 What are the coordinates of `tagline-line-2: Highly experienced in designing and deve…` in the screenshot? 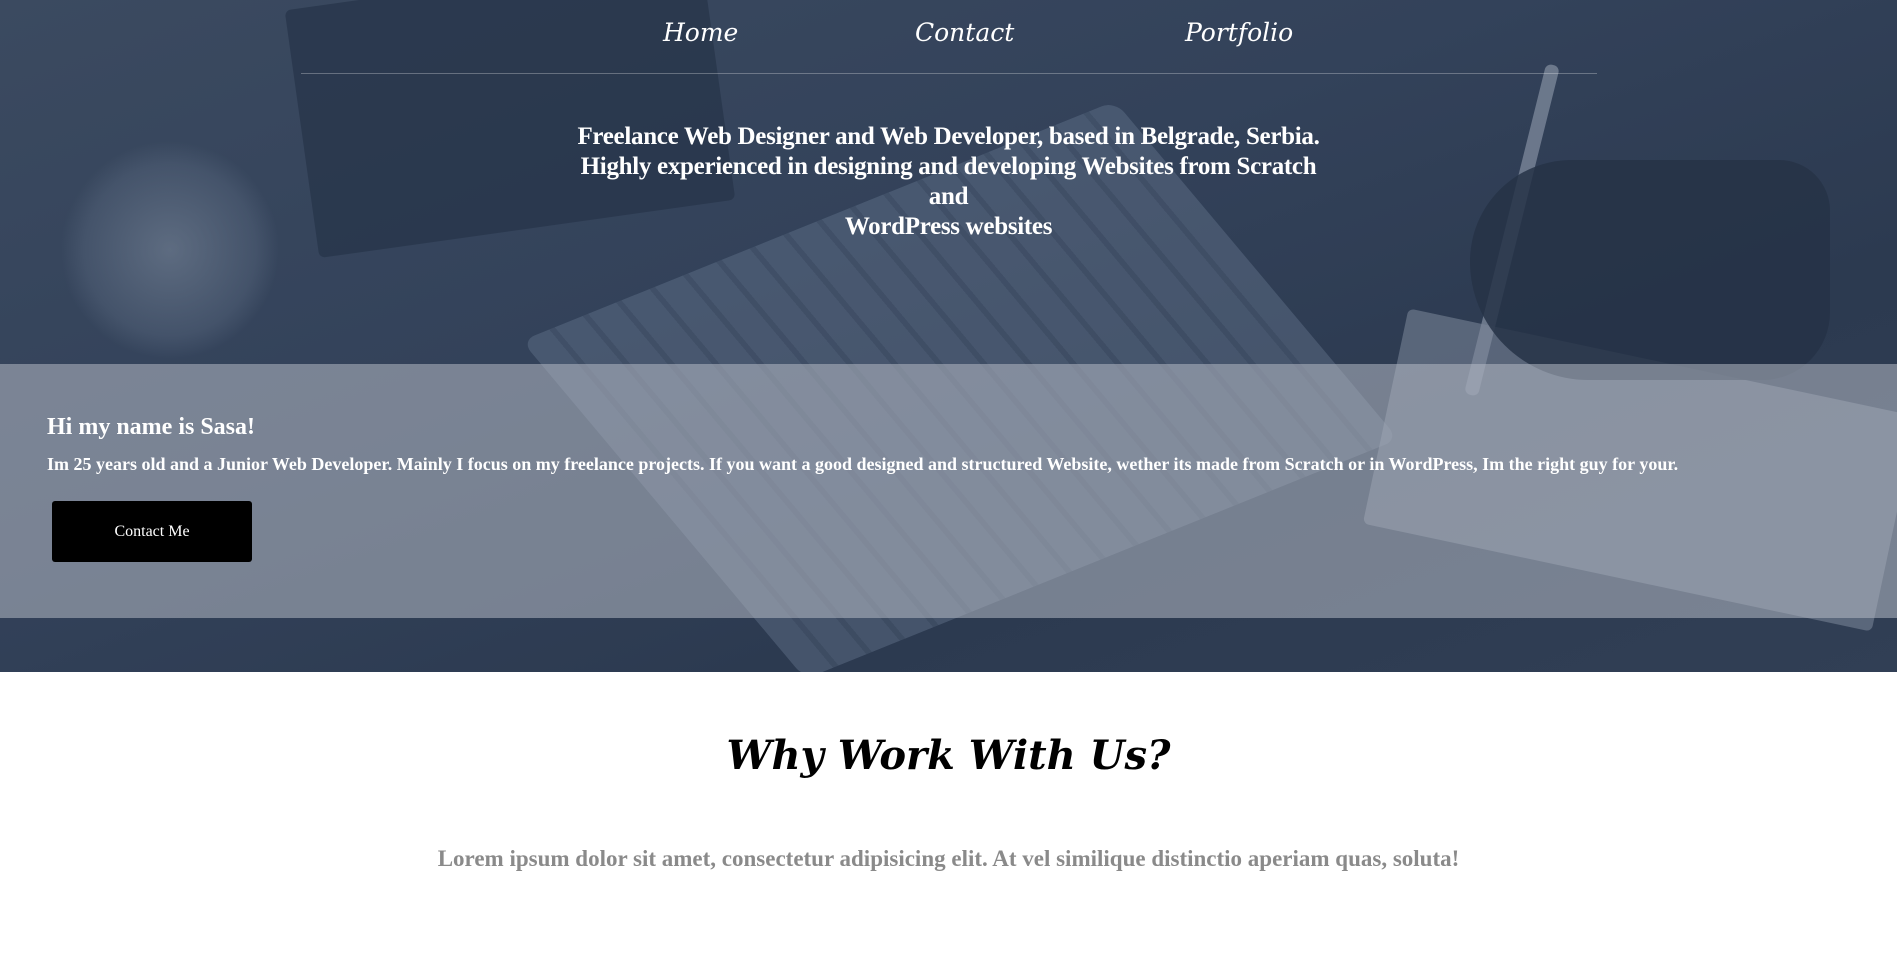 It's located at (948, 181).